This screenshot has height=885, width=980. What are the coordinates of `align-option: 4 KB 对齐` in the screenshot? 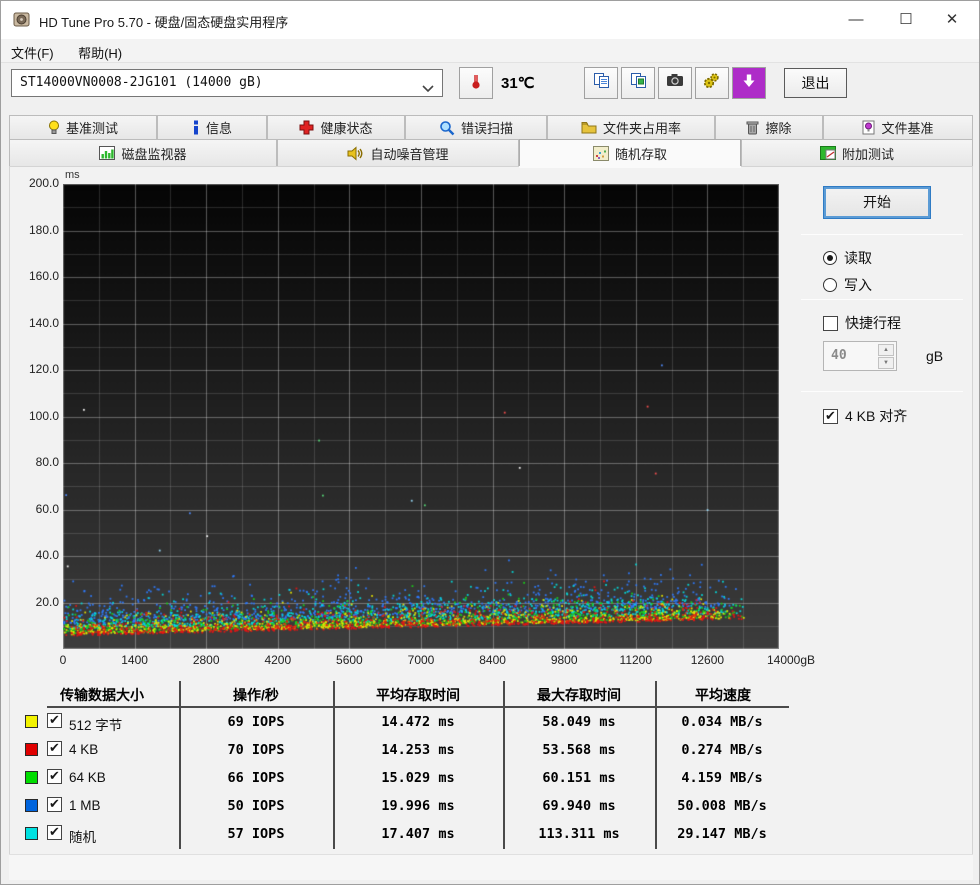 It's located at (865, 416).